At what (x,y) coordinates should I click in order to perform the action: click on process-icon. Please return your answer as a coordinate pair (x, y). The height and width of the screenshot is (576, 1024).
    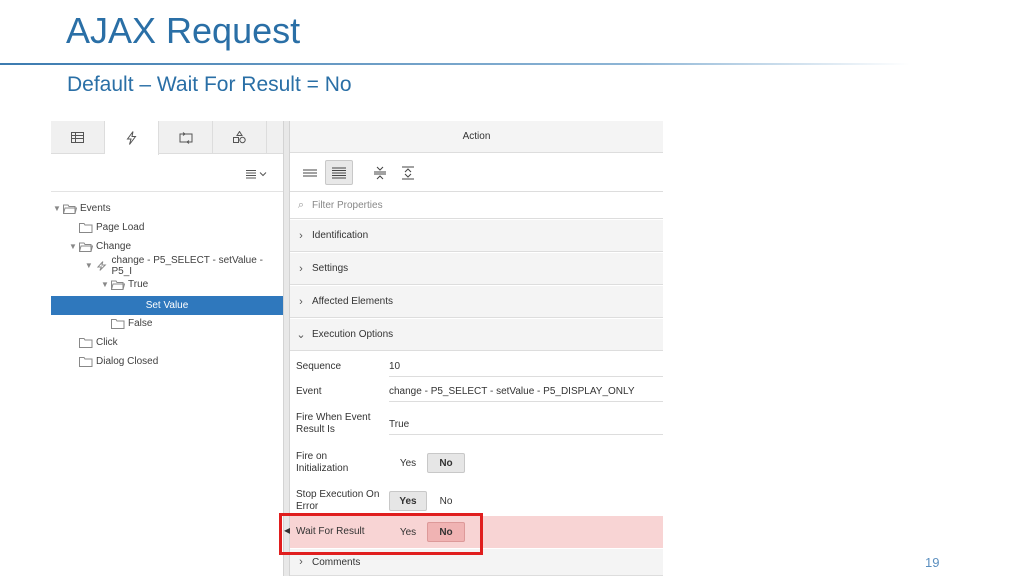
    Looking at the image, I should click on (185, 137).